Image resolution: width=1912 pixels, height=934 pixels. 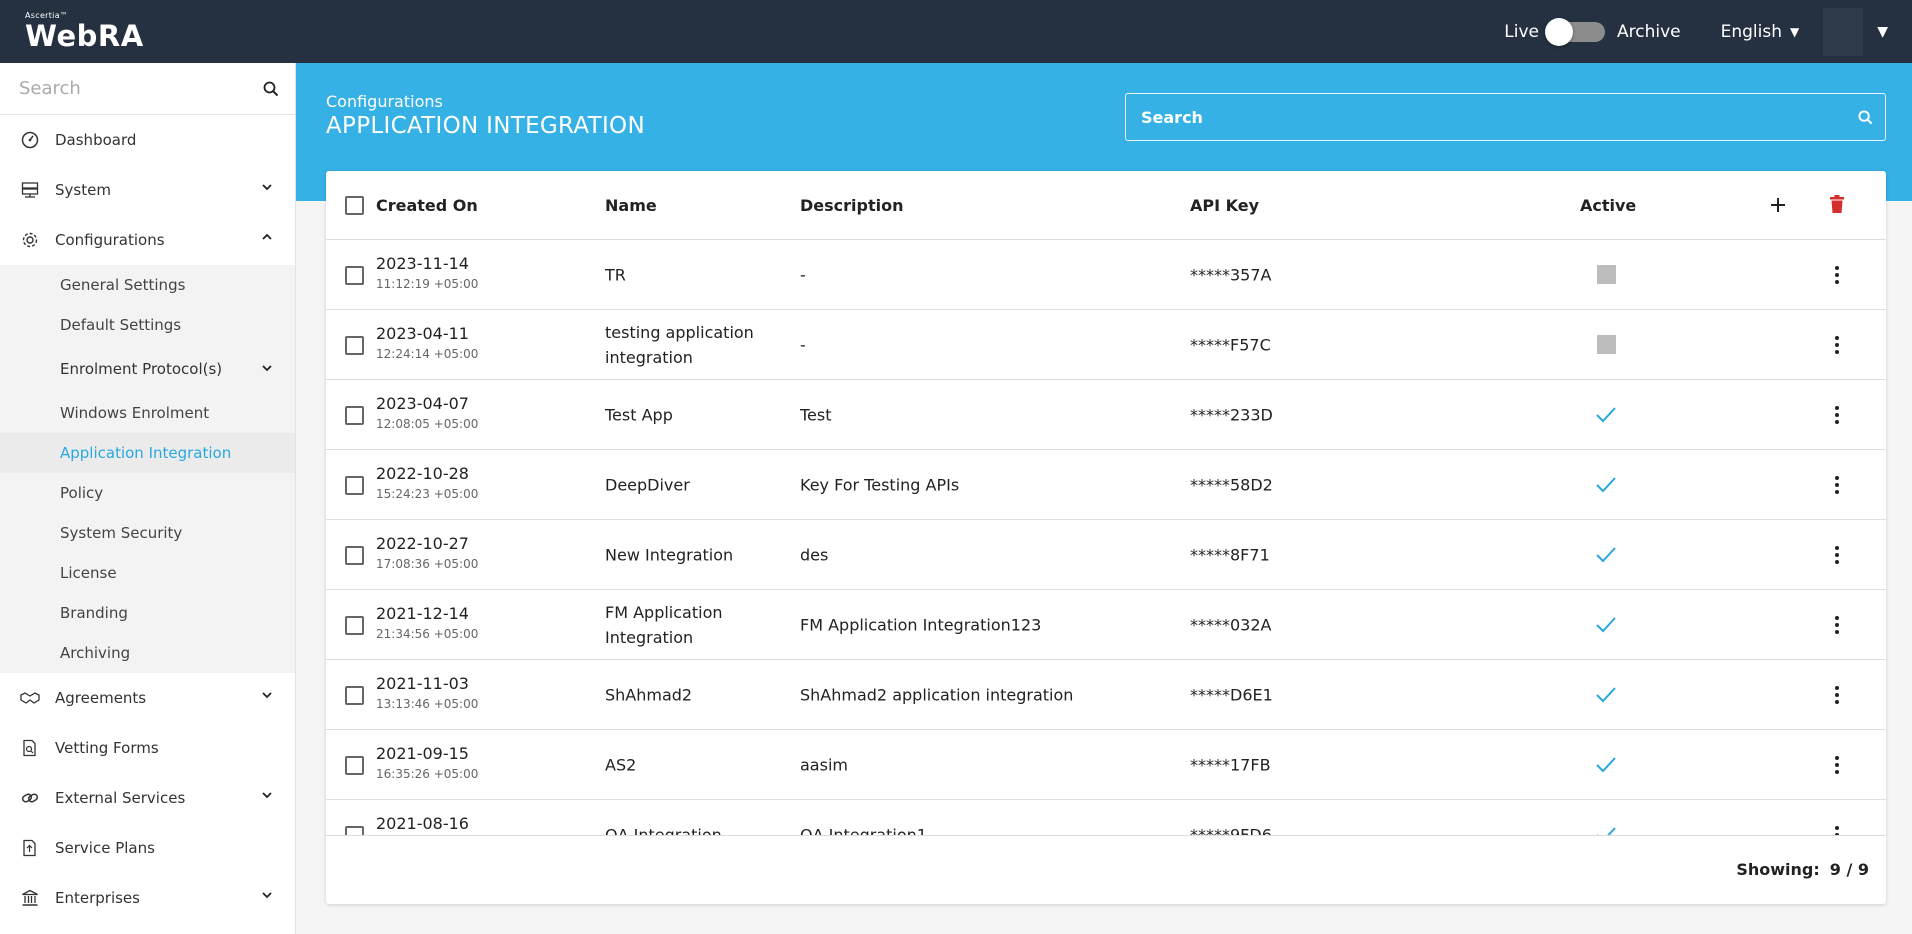 What do you see at coordinates (863, 830) in the screenshot?
I see `description-cell: QA Integration1` at bounding box center [863, 830].